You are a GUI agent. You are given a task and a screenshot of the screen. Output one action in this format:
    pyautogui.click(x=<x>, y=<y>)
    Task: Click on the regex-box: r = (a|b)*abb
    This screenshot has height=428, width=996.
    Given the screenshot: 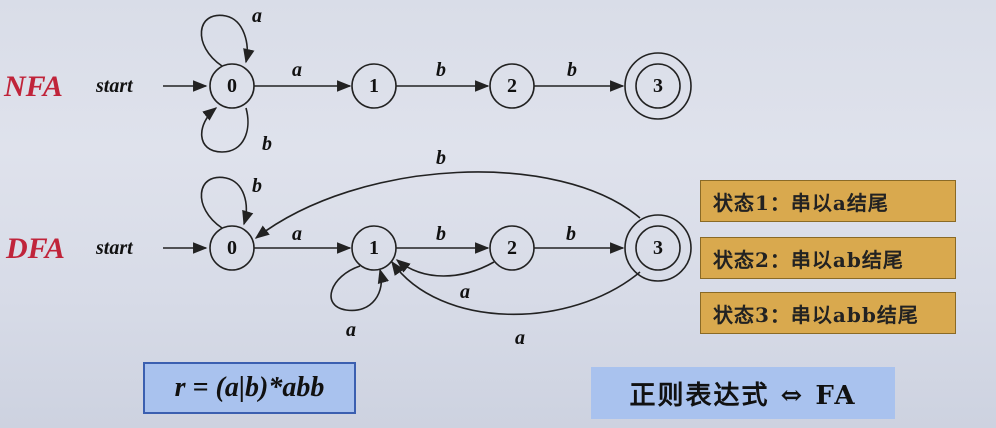 What is the action you would take?
    pyautogui.click(x=249, y=388)
    